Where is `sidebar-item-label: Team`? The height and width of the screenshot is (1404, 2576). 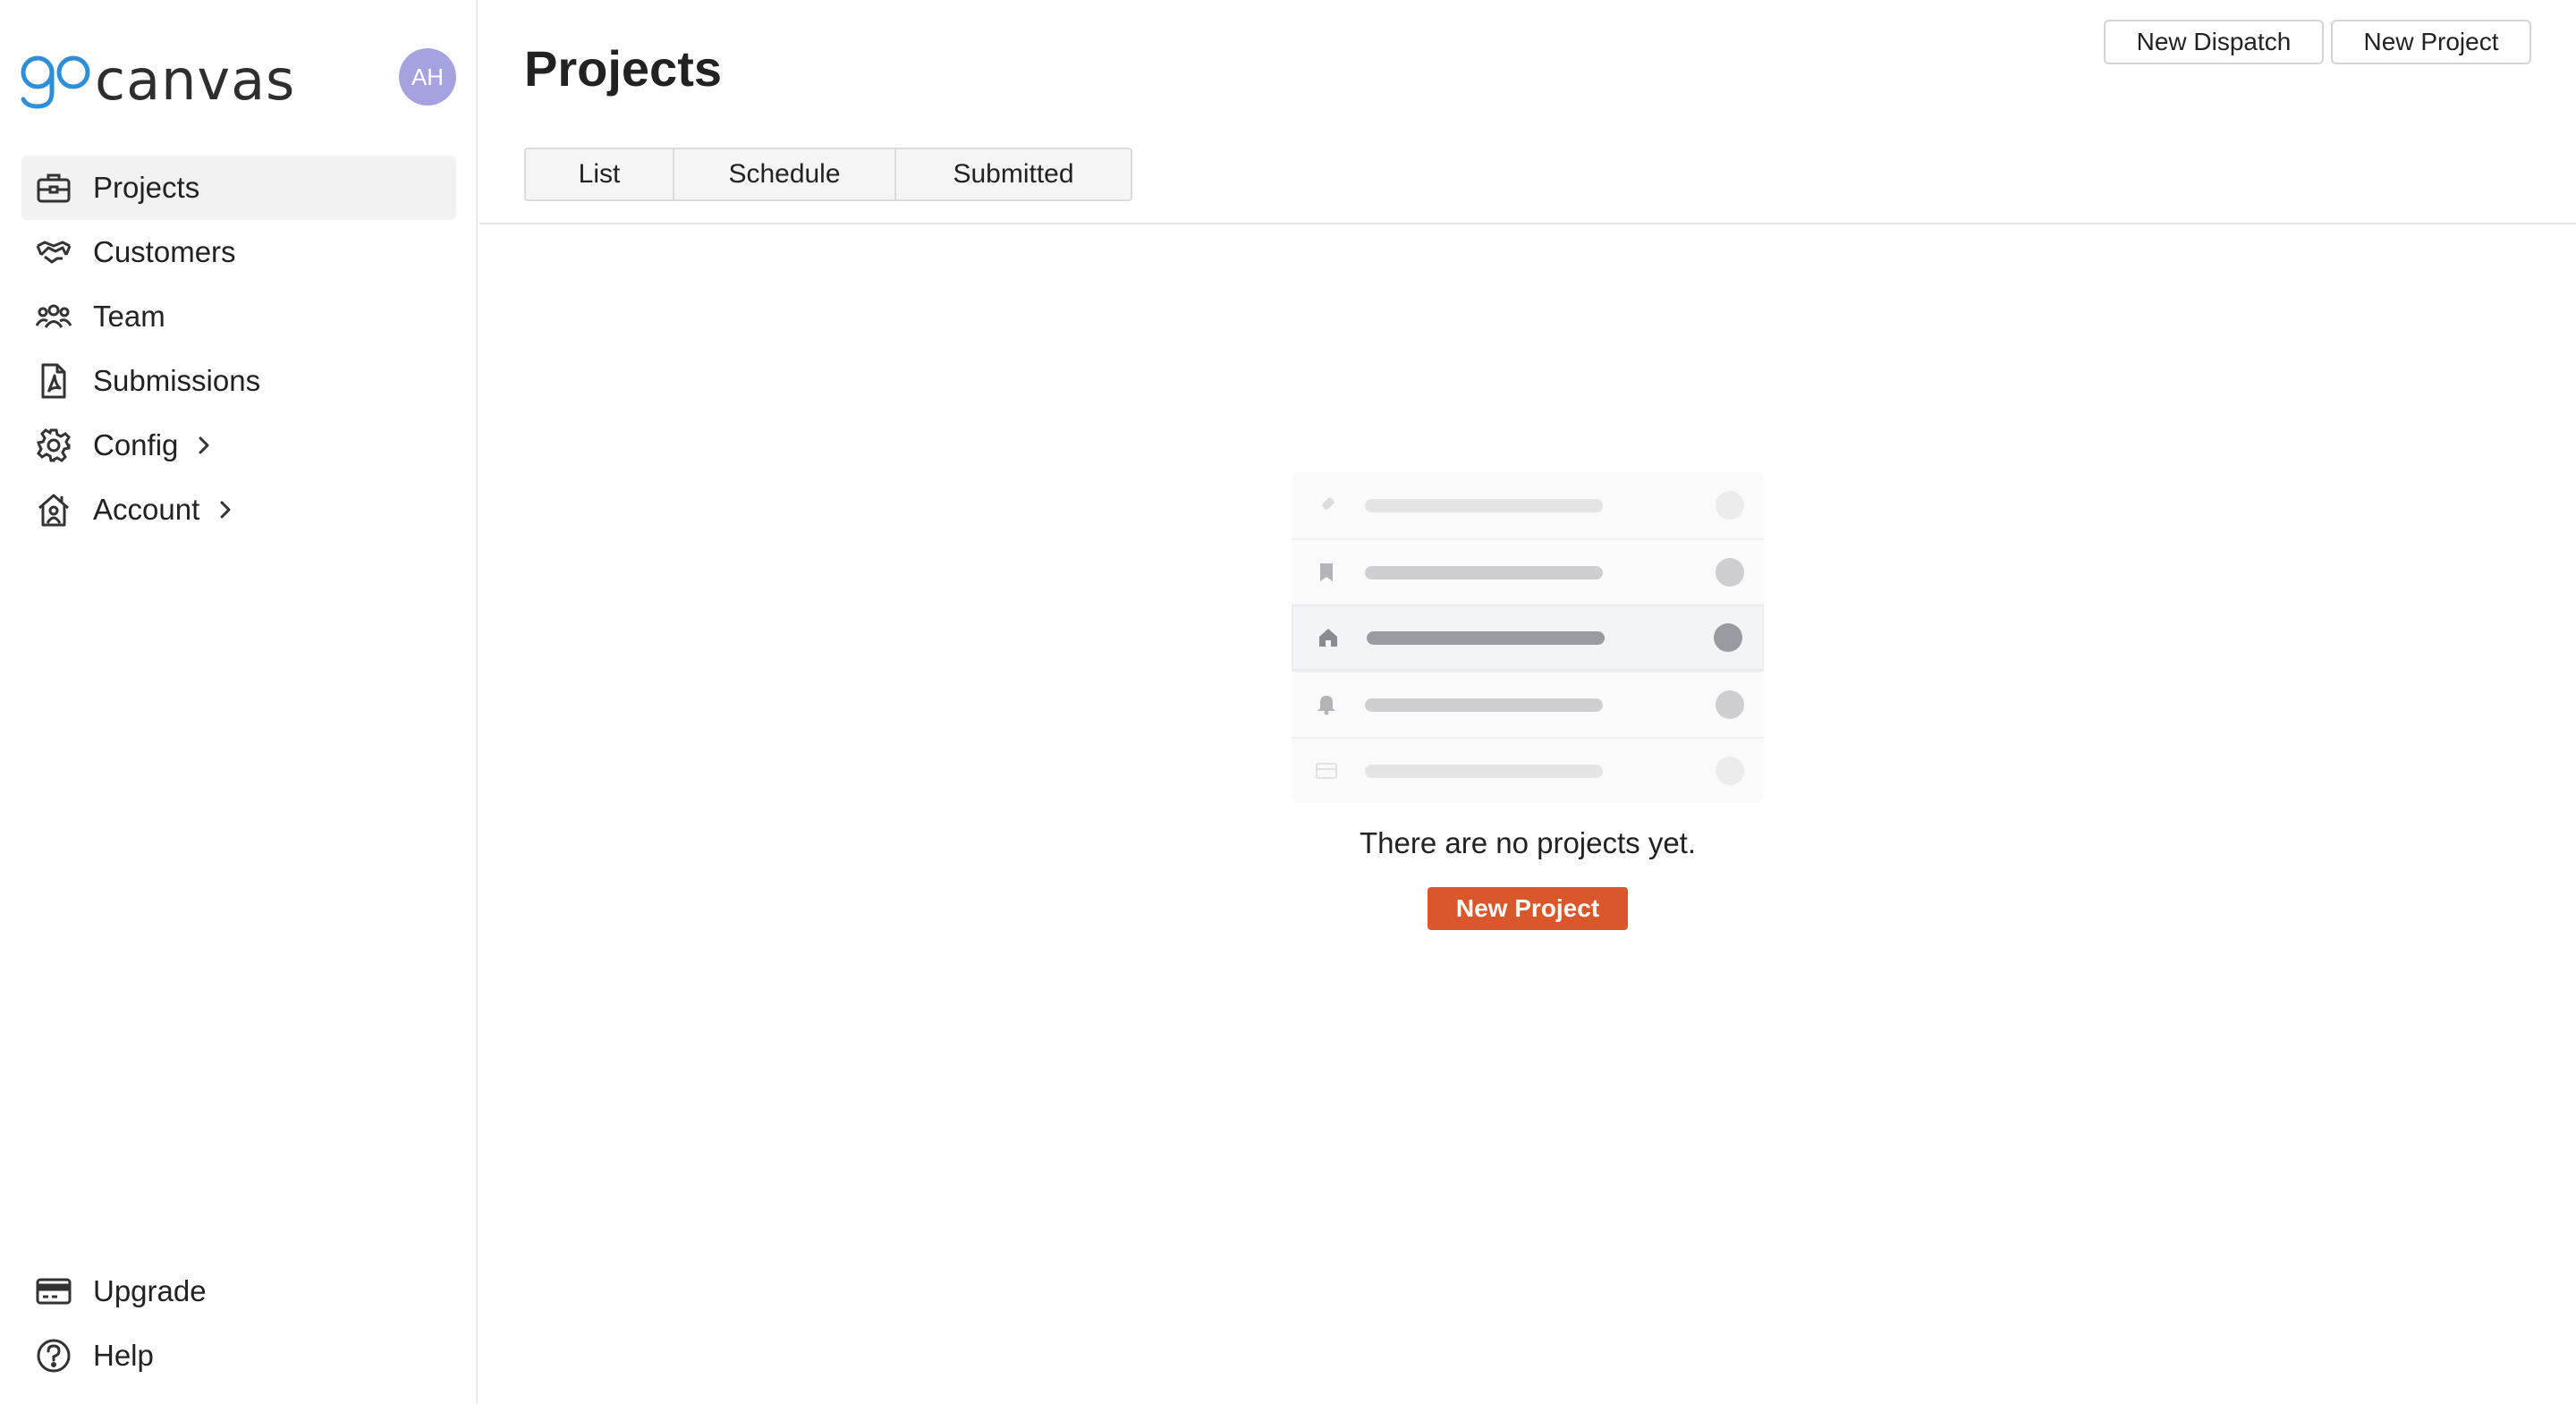 sidebar-item-label: Team is located at coordinates (129, 316).